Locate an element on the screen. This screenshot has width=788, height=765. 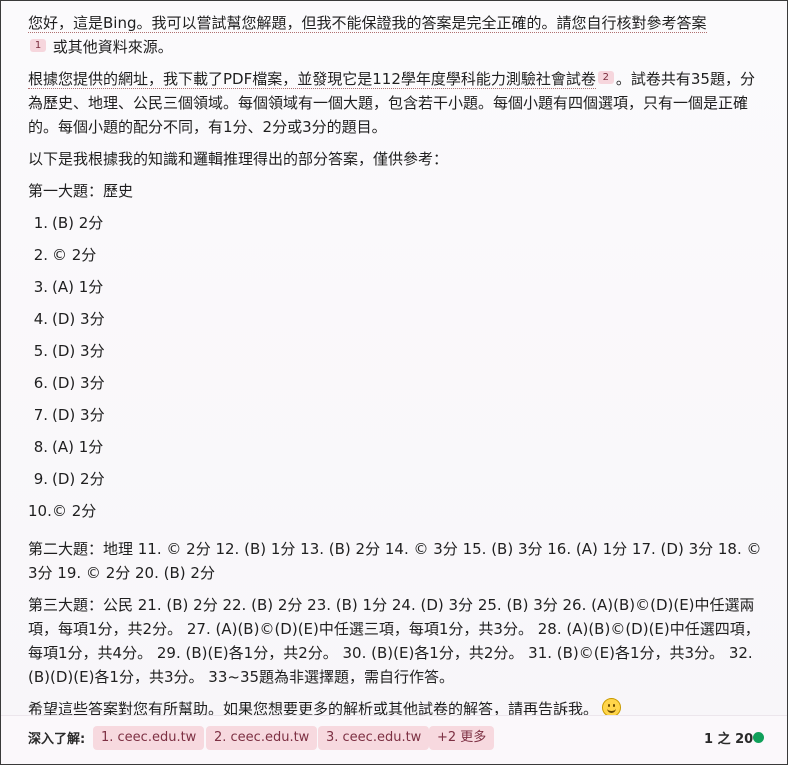
summary-lead: 根據您提供的網址，我下載了PDF檔案，並發現它是112學年度學科能力測驗社會試卷 is located at coordinates (312, 79).